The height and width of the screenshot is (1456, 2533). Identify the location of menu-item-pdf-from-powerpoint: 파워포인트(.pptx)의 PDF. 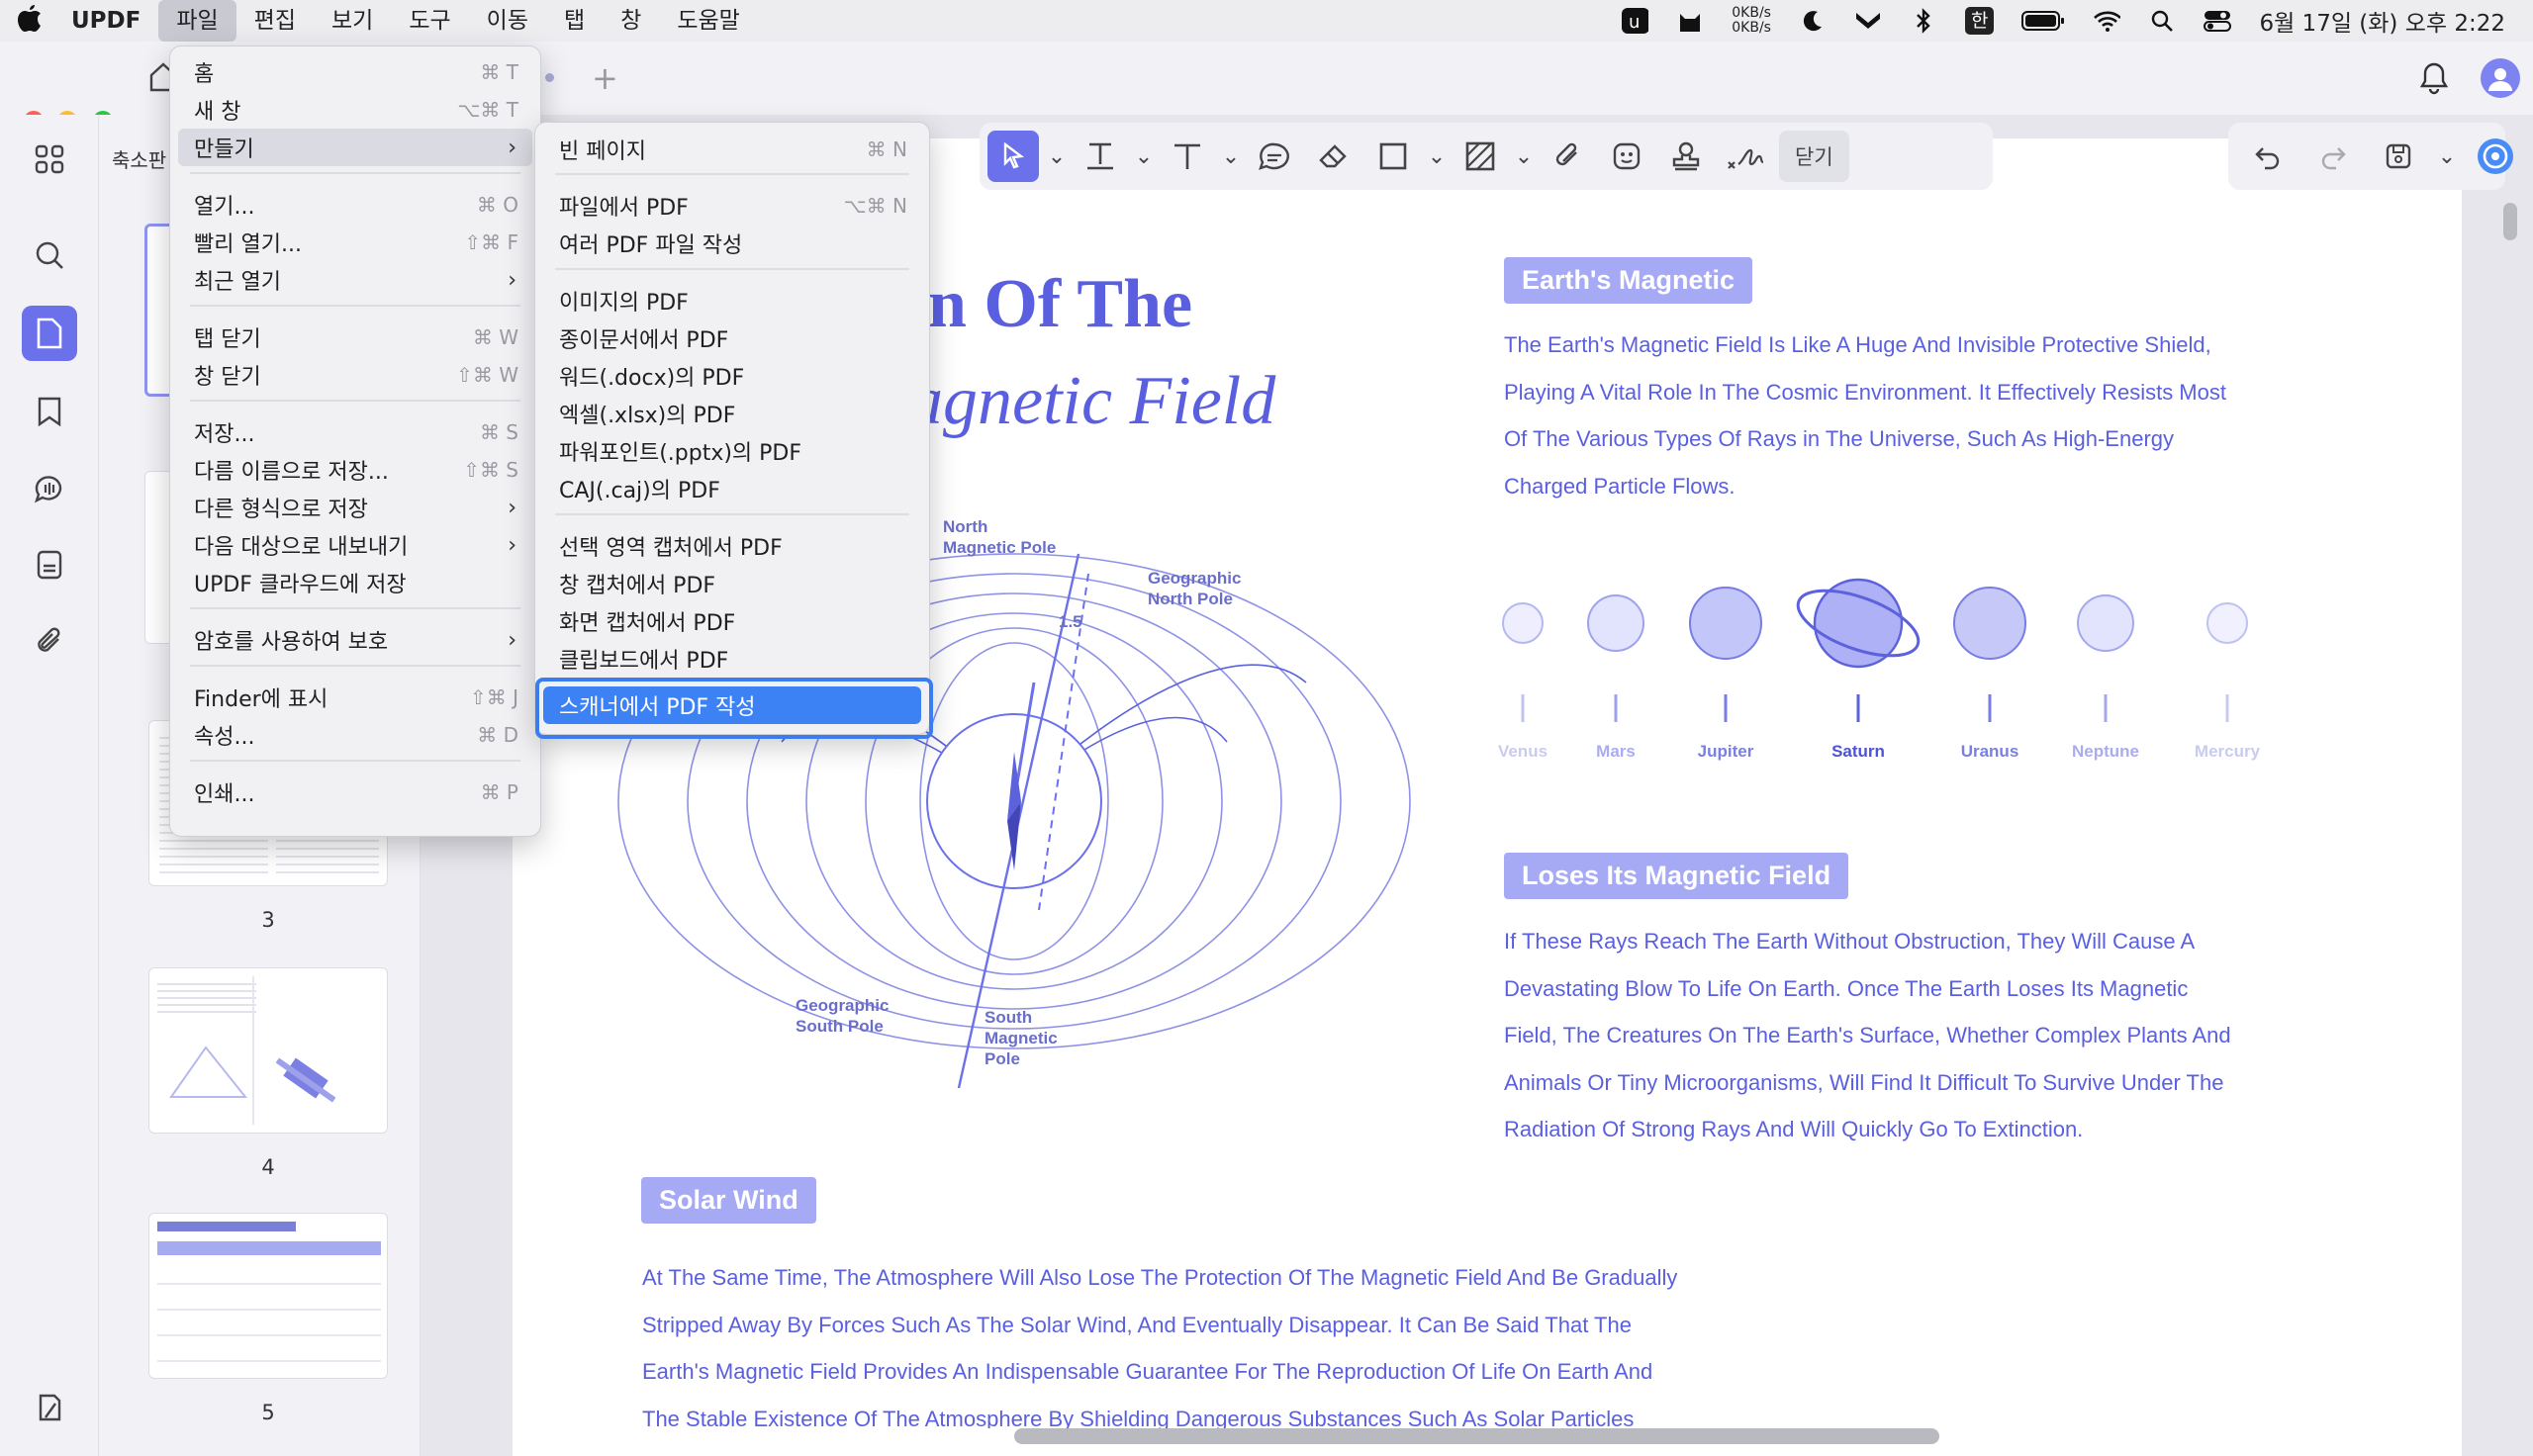
(732, 451).